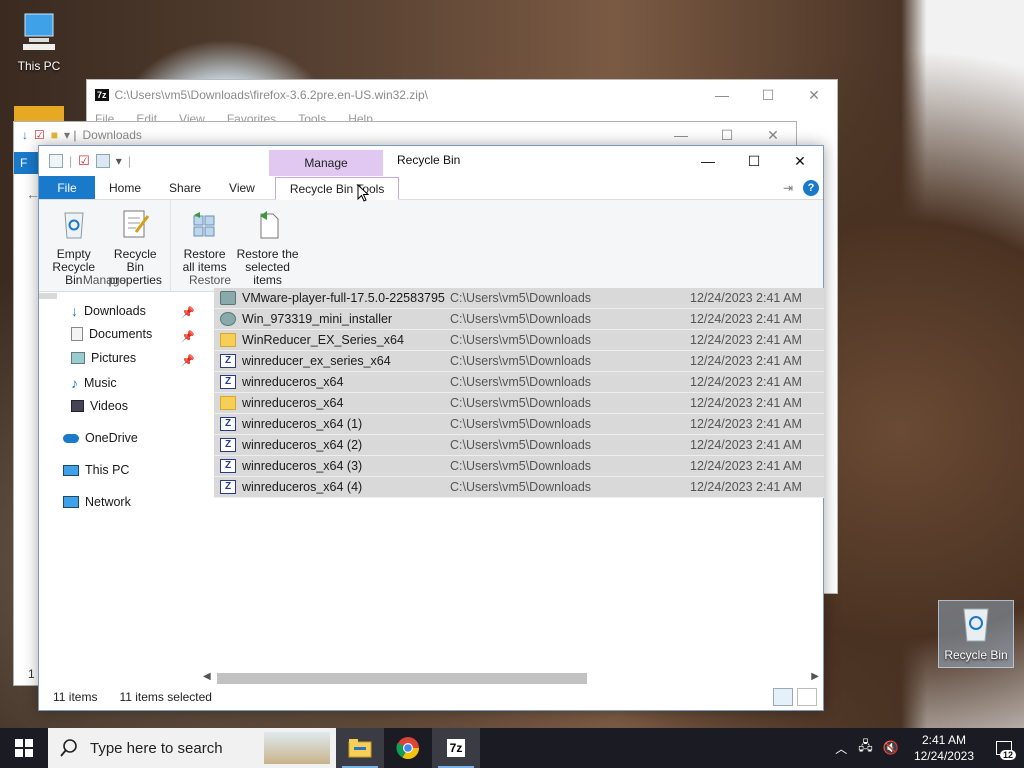  Describe the element at coordinates (944, 748) in the screenshot. I see `clock: 2:41 AM 12/24/2023` at that location.